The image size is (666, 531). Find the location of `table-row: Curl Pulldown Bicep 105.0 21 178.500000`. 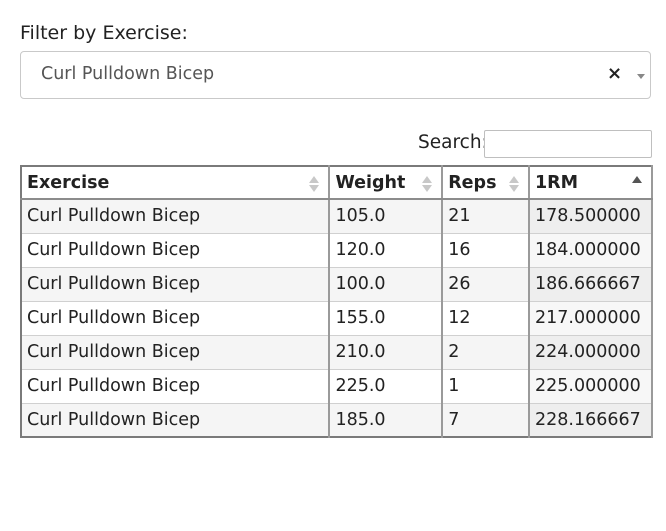

table-row: Curl Pulldown Bicep 105.0 21 178.500000 is located at coordinates (336, 216).